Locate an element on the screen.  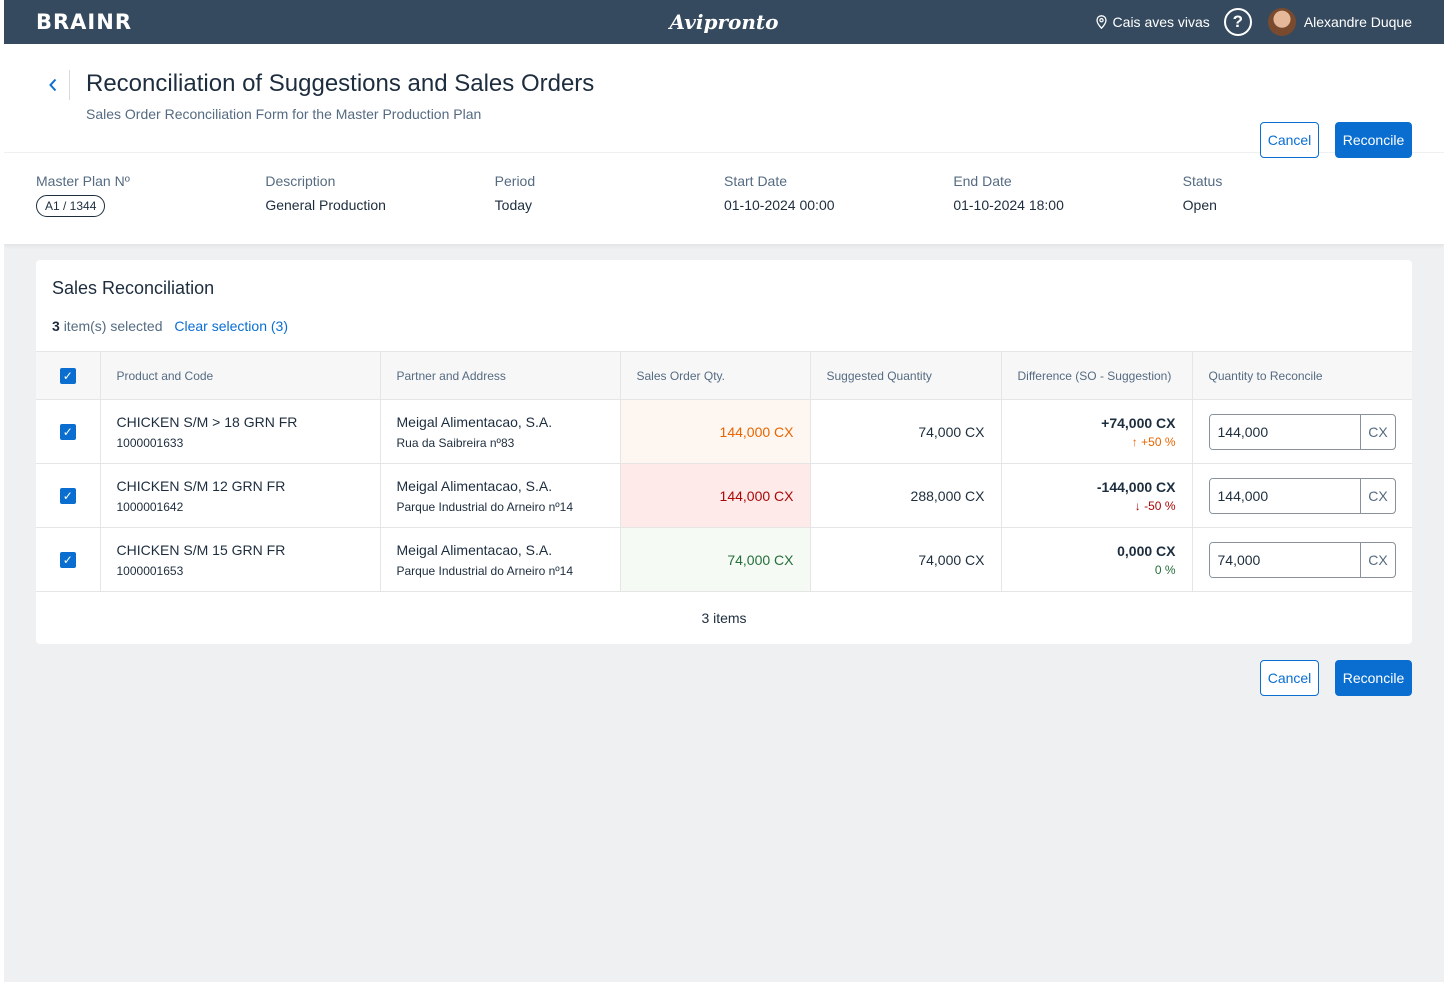
partner-address: Rua da Saibreira nº83 is located at coordinates (455, 442).